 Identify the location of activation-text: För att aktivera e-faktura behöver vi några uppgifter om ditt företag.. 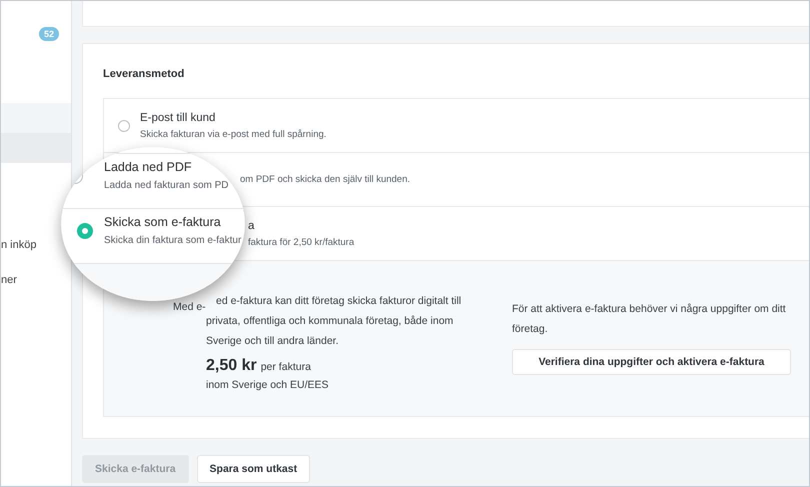
(649, 319).